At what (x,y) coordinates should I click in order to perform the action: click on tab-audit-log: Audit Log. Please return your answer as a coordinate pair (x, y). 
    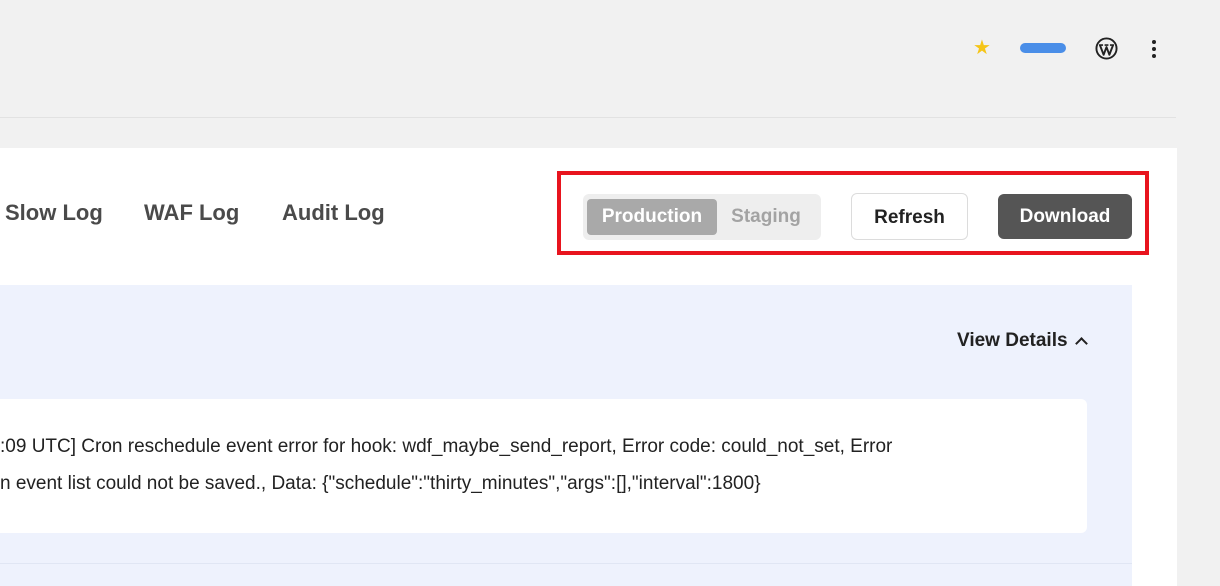
    Looking at the image, I should click on (333, 213).